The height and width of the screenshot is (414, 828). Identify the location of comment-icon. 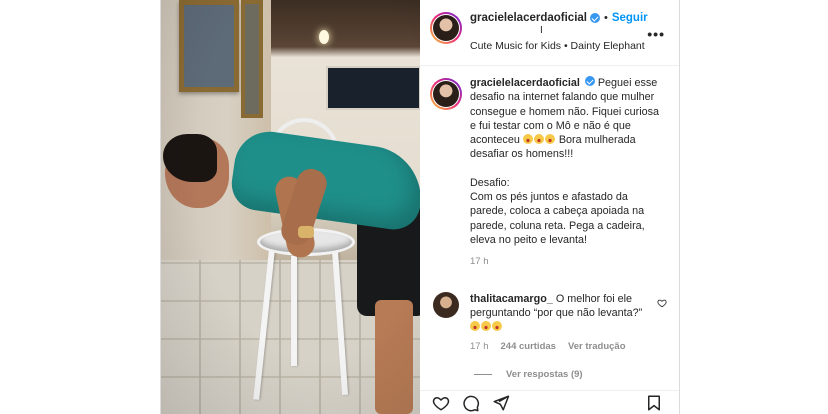
(471, 403).